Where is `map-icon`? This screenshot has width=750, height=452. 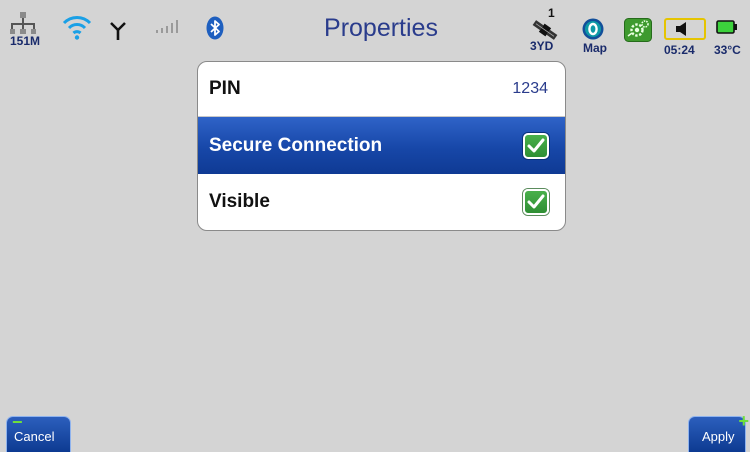
map-icon is located at coordinates (593, 29).